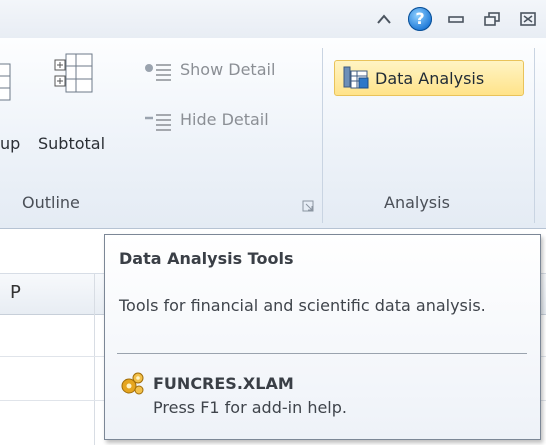  I want to click on outline-dialog-launcher-icon, so click(308, 206).